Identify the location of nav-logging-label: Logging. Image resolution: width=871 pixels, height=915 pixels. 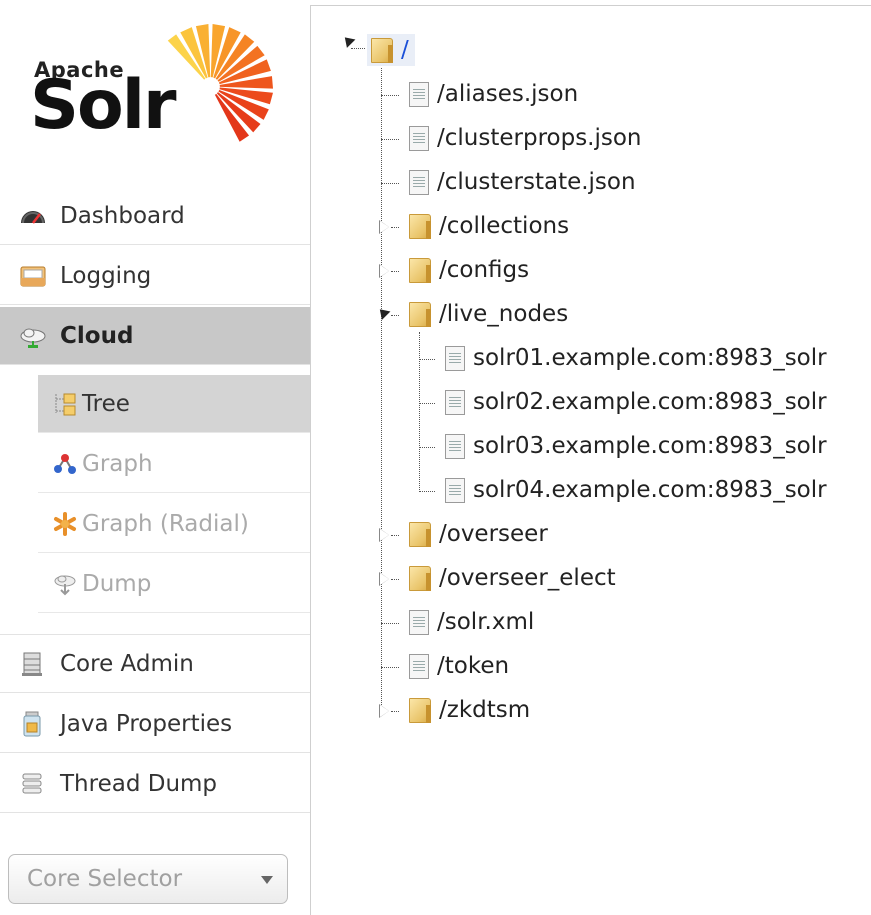
(106, 275).